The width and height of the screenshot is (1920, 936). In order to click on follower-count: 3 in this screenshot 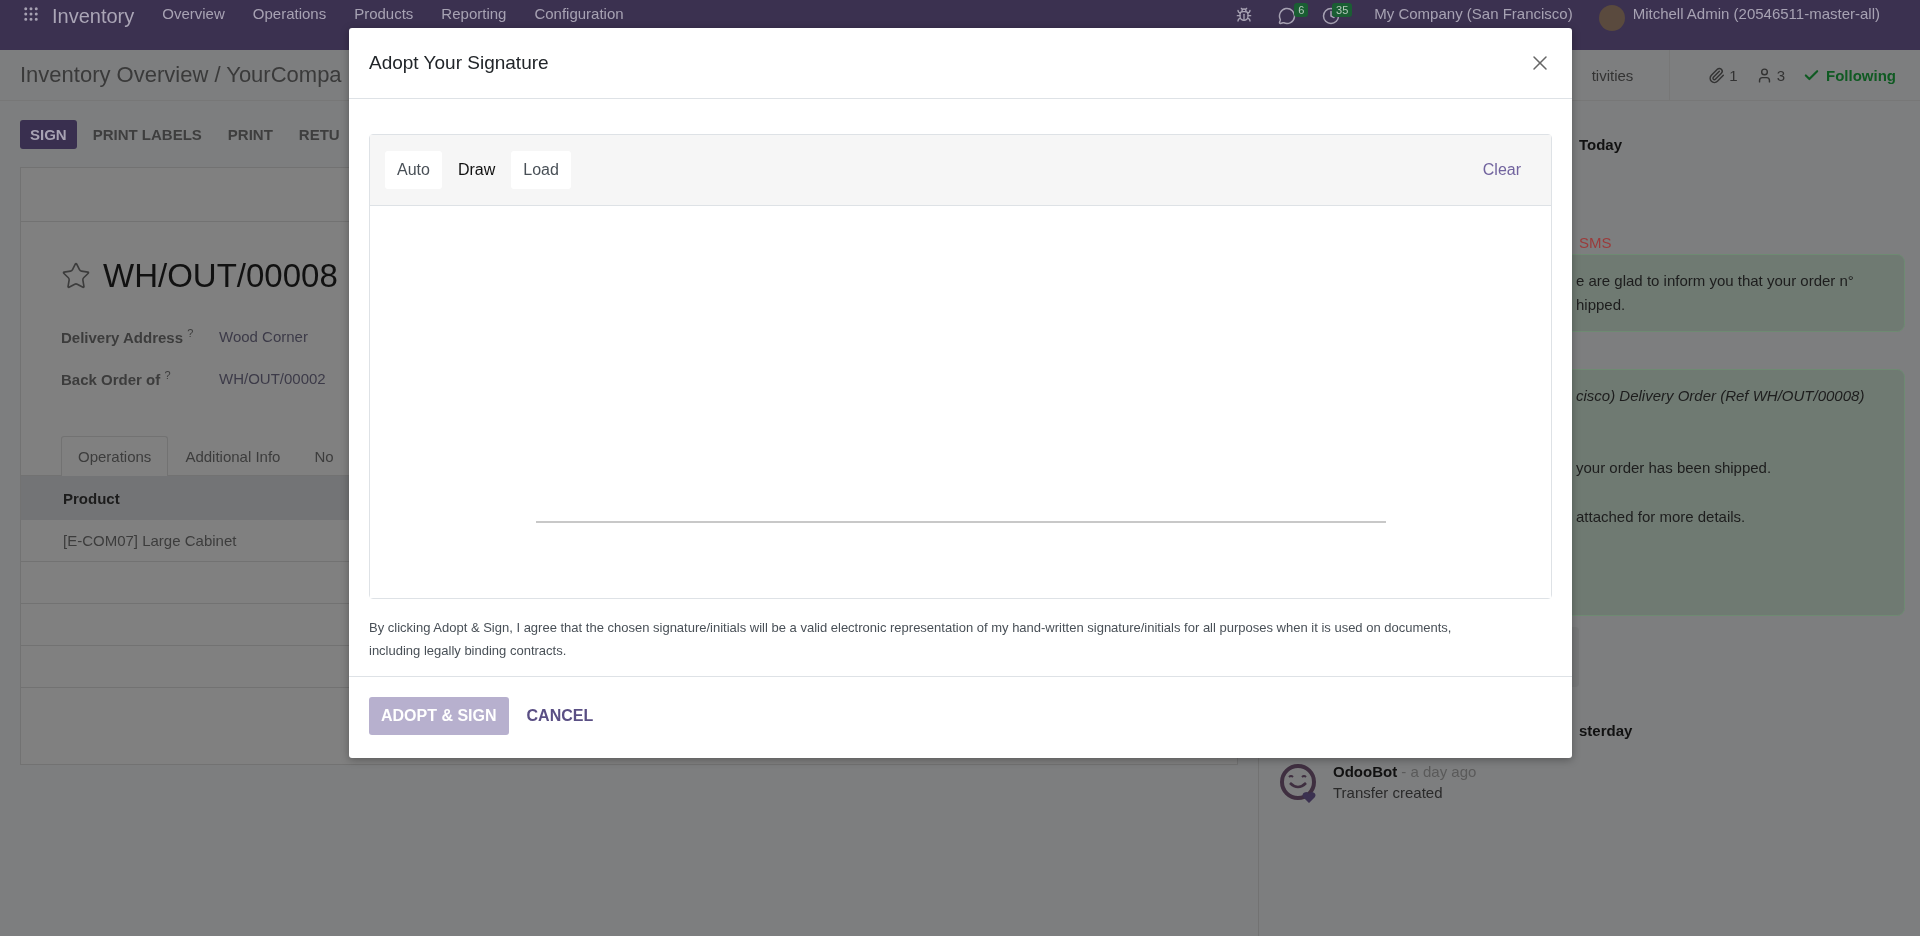, I will do `click(1780, 75)`.